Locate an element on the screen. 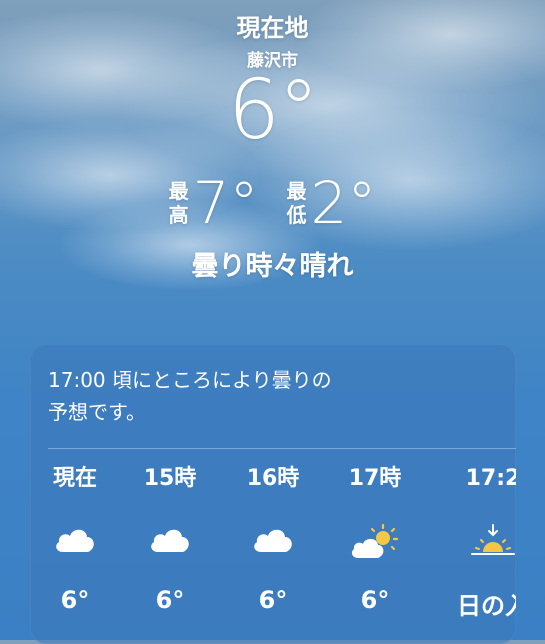  high-temp: 7° is located at coordinates (225, 203).